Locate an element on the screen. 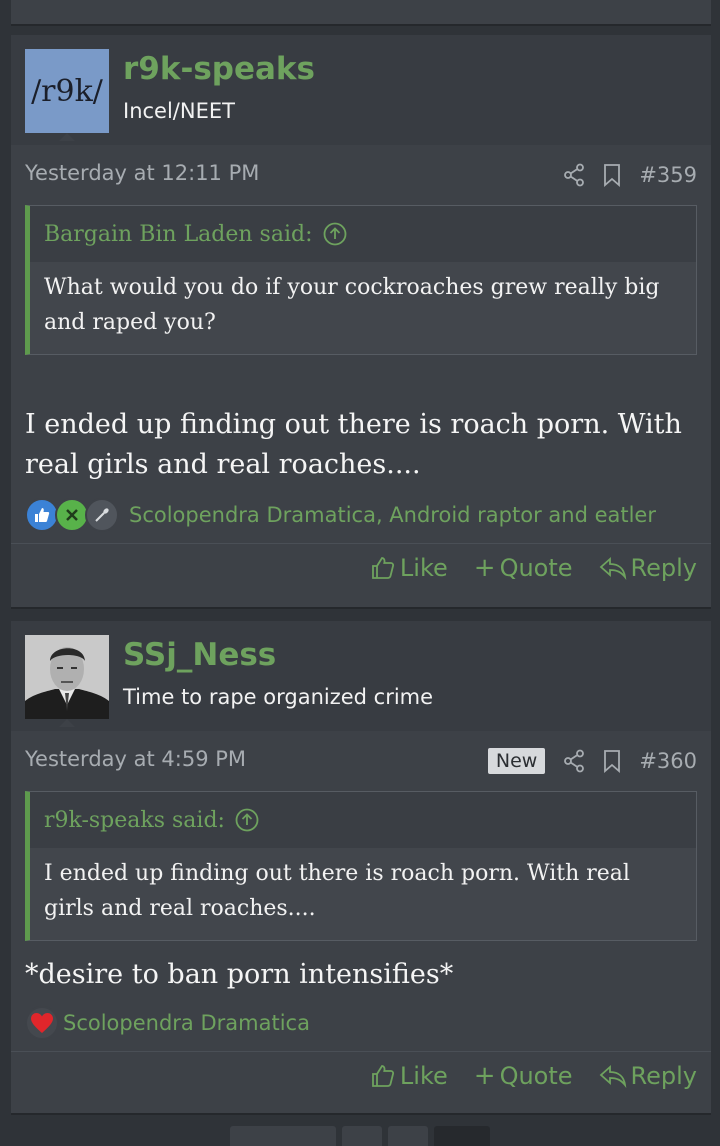 This screenshot has width=720, height=1146. avatar: /r9k/ is located at coordinates (67, 91).